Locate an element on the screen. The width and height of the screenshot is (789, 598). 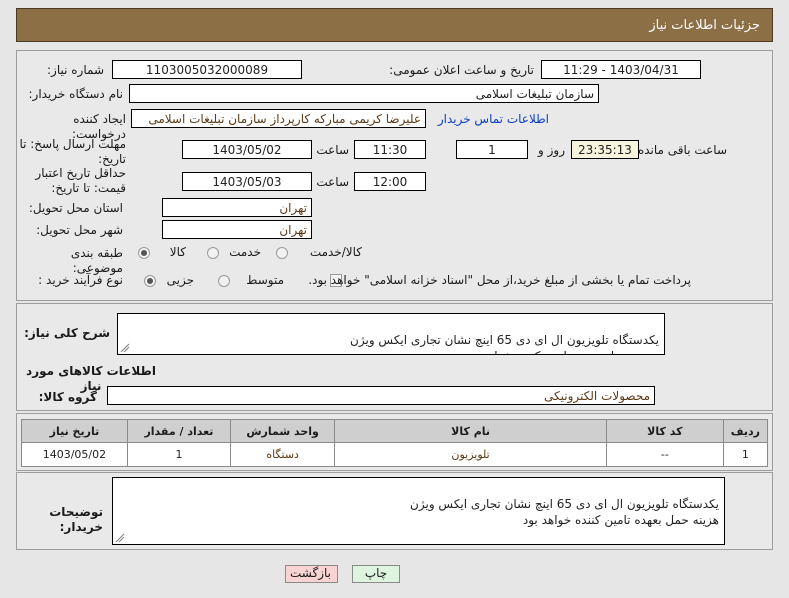
cell-row-no: 1 is located at coordinates (745, 454).